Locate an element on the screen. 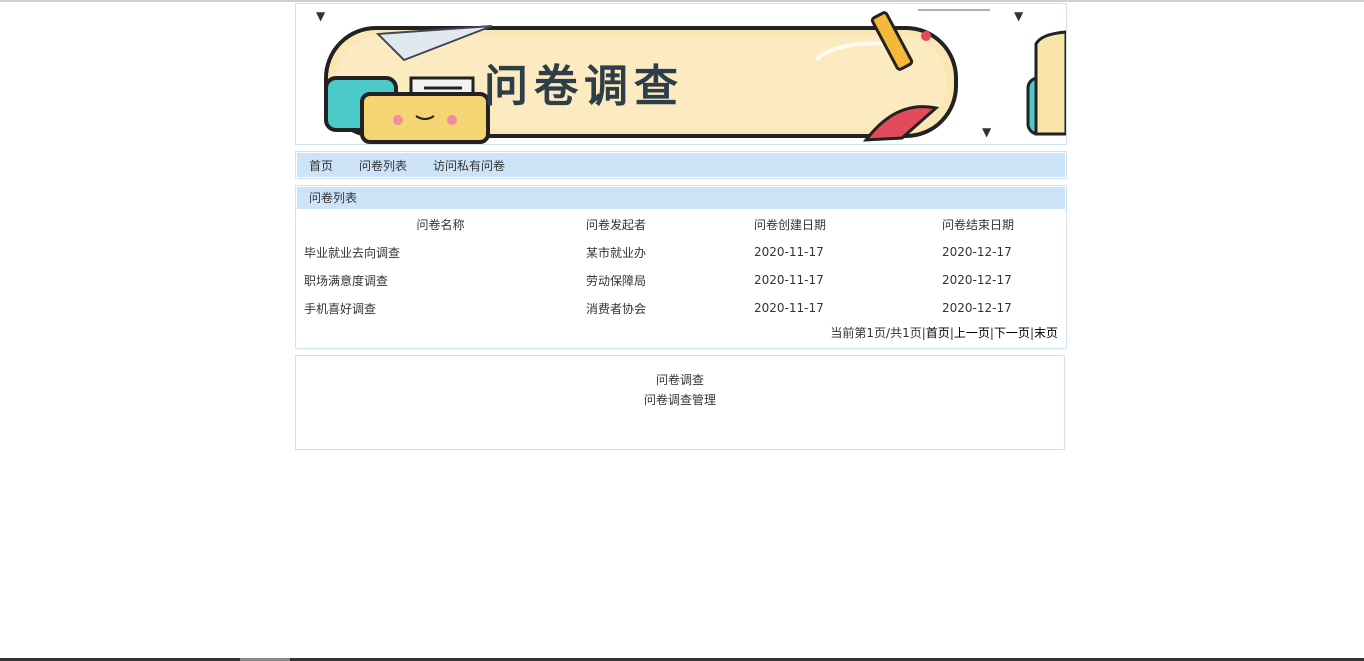 The image size is (1364, 661). table-header-row: 问卷名称 问卷发起者 问卷创建日期 问卷结束日期 is located at coordinates (681, 224).